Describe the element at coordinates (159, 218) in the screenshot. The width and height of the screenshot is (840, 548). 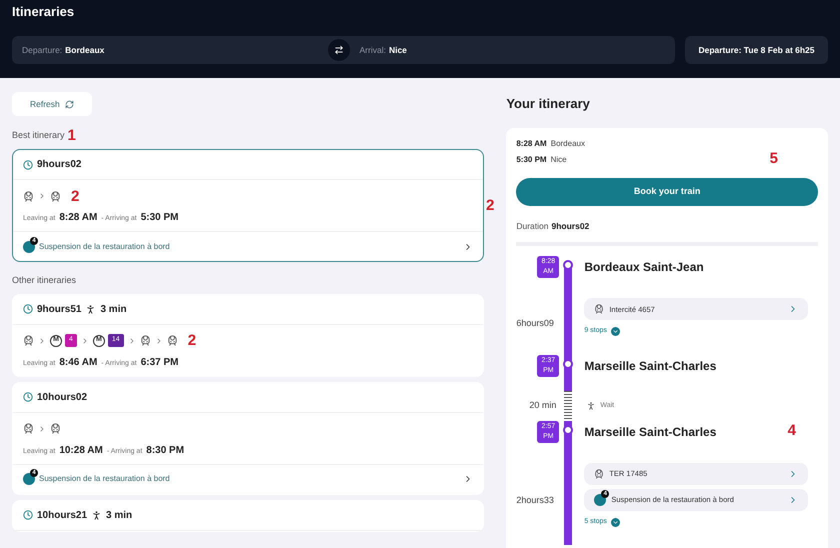
I see `arrival-time: 5:30 PM` at that location.